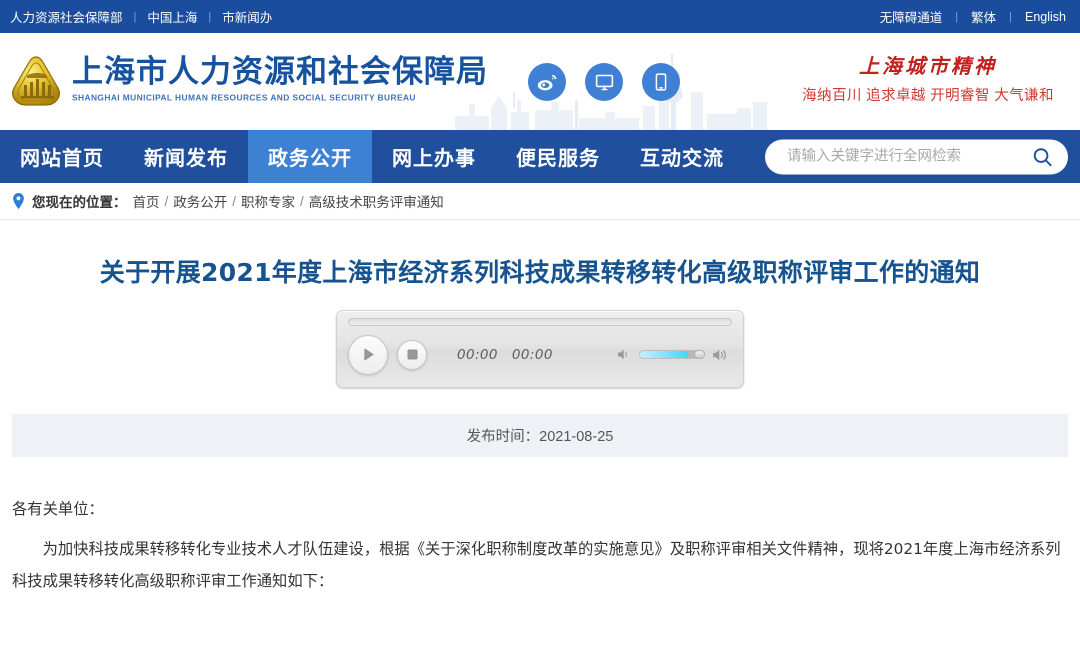  I want to click on desktop-icon, so click(604, 82).